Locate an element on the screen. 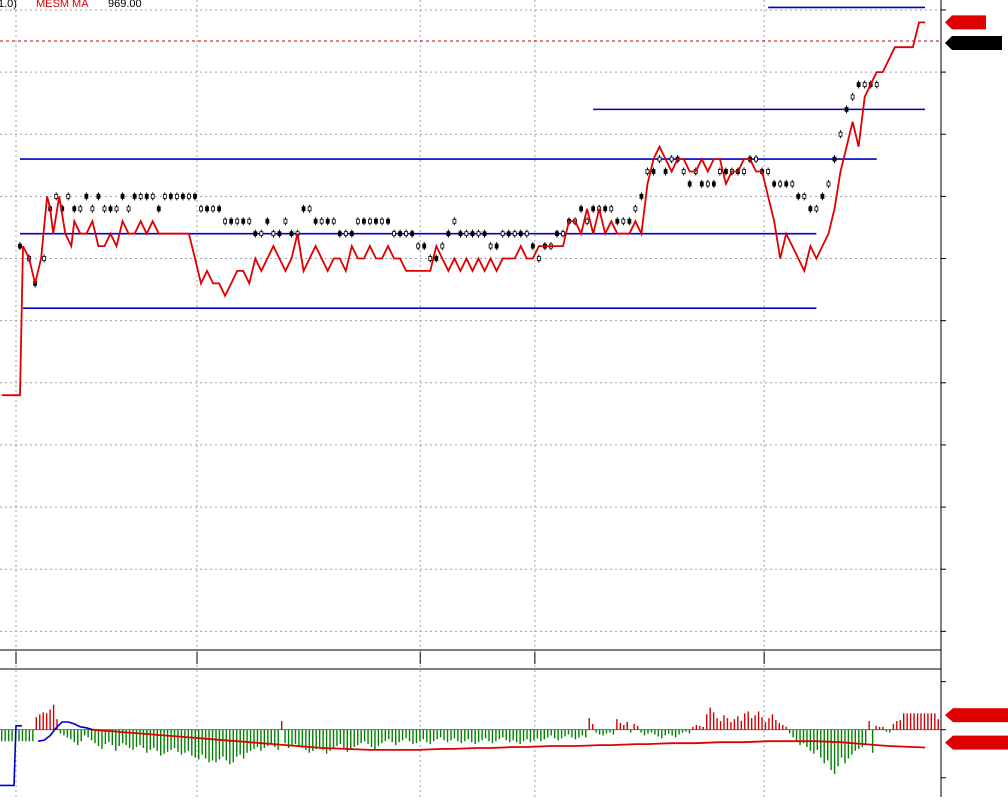  last-value-badge is located at coordinates (977, 43).